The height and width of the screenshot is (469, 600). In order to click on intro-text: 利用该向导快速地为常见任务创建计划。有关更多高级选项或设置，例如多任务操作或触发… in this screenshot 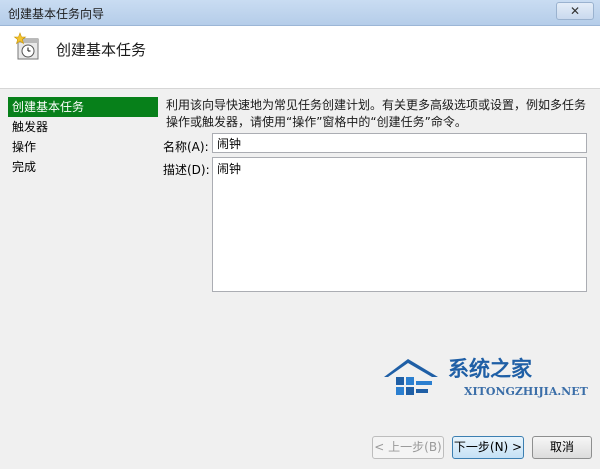, I will do `click(376, 113)`.